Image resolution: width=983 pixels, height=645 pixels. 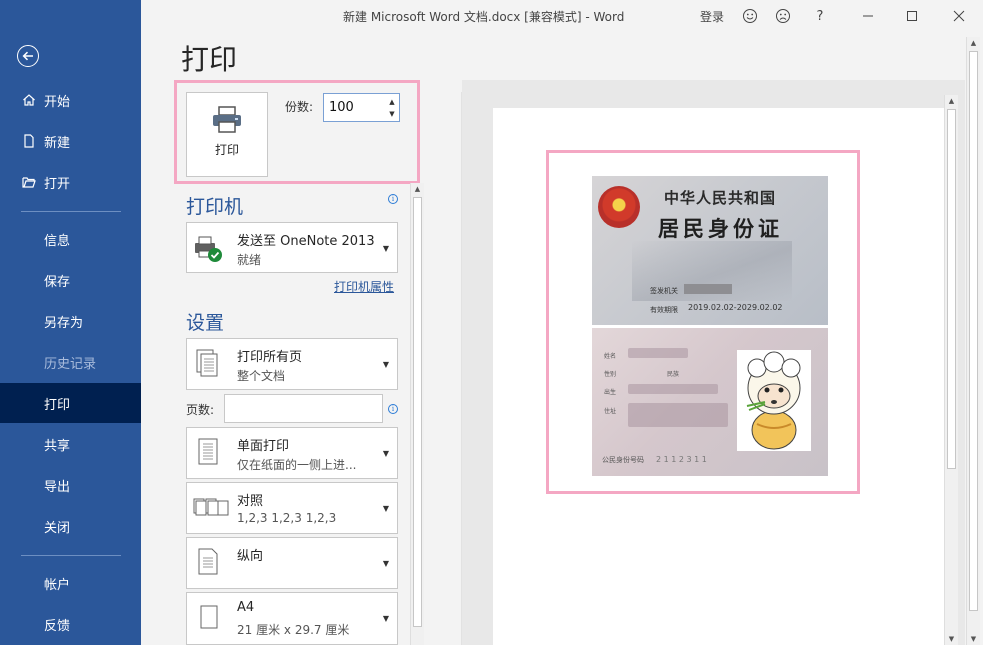 I want to click on printer-status: 就绪, so click(x=249, y=260).